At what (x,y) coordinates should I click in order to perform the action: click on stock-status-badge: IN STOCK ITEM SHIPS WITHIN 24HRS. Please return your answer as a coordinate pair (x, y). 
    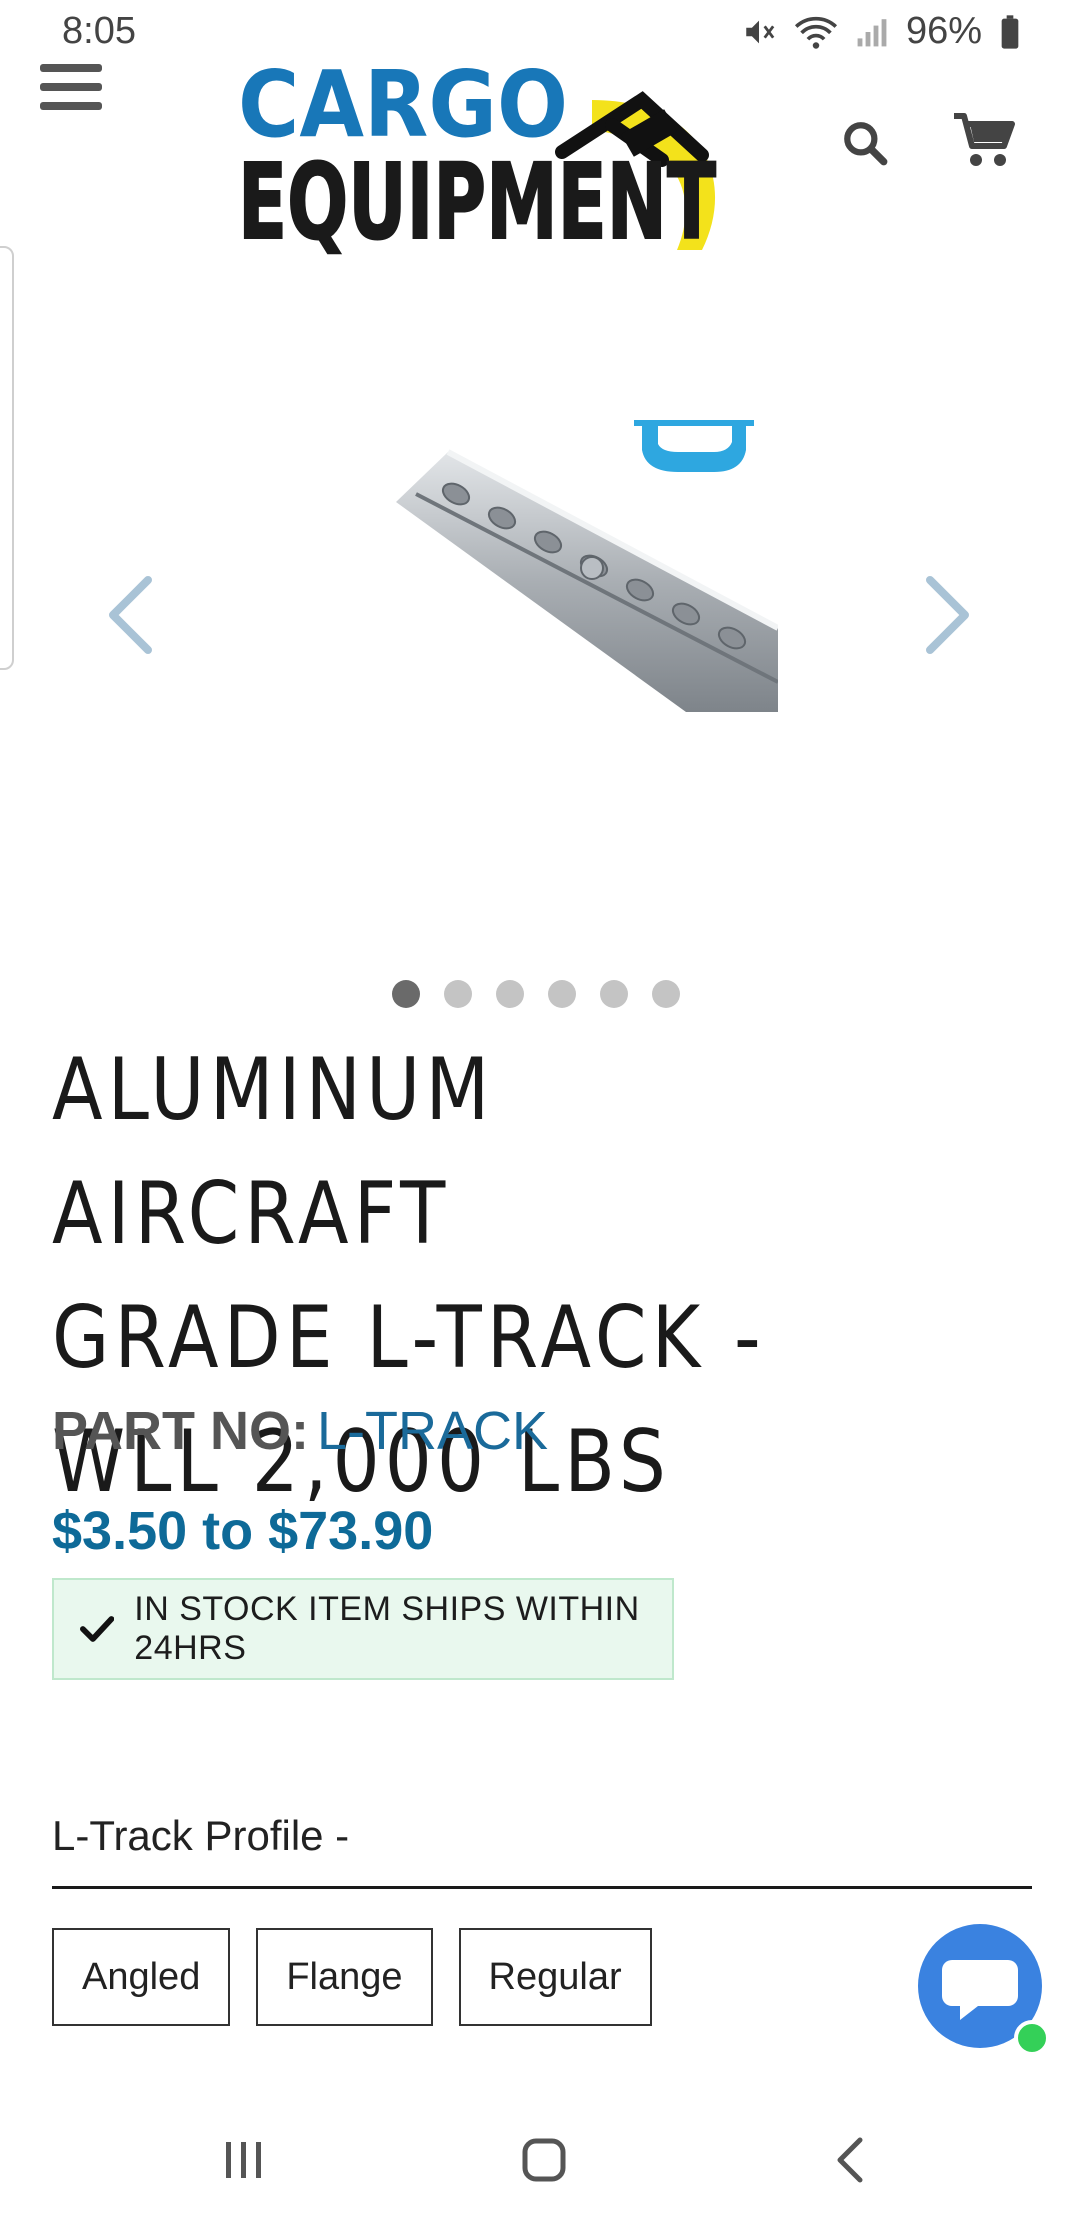
    Looking at the image, I should click on (363, 1629).